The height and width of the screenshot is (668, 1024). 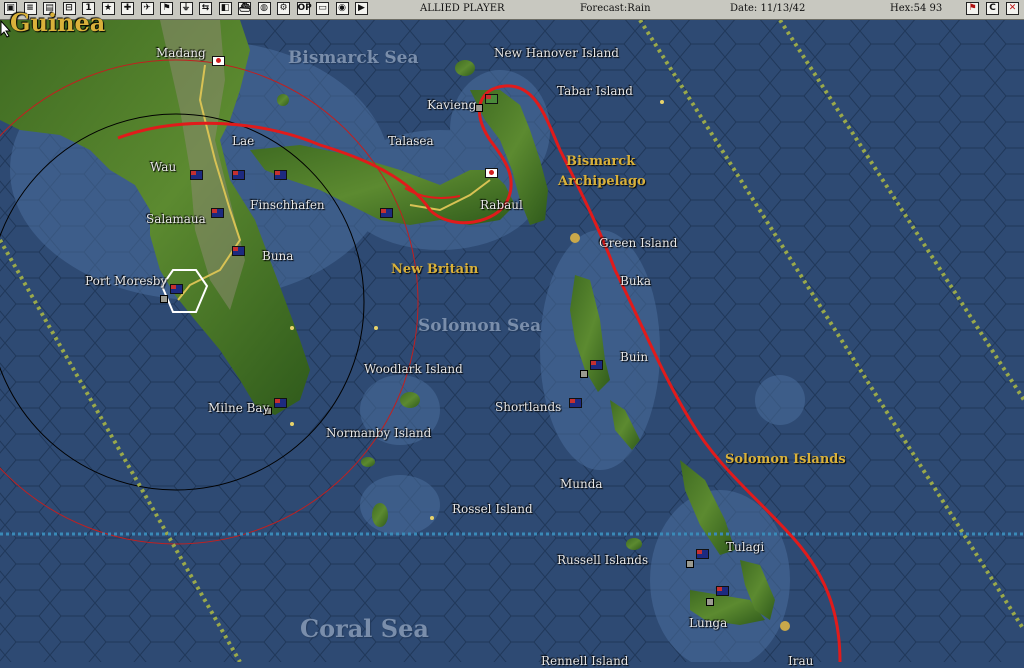 What do you see at coordinates (595, 91) in the screenshot?
I see `place-label: Tabar Island` at bounding box center [595, 91].